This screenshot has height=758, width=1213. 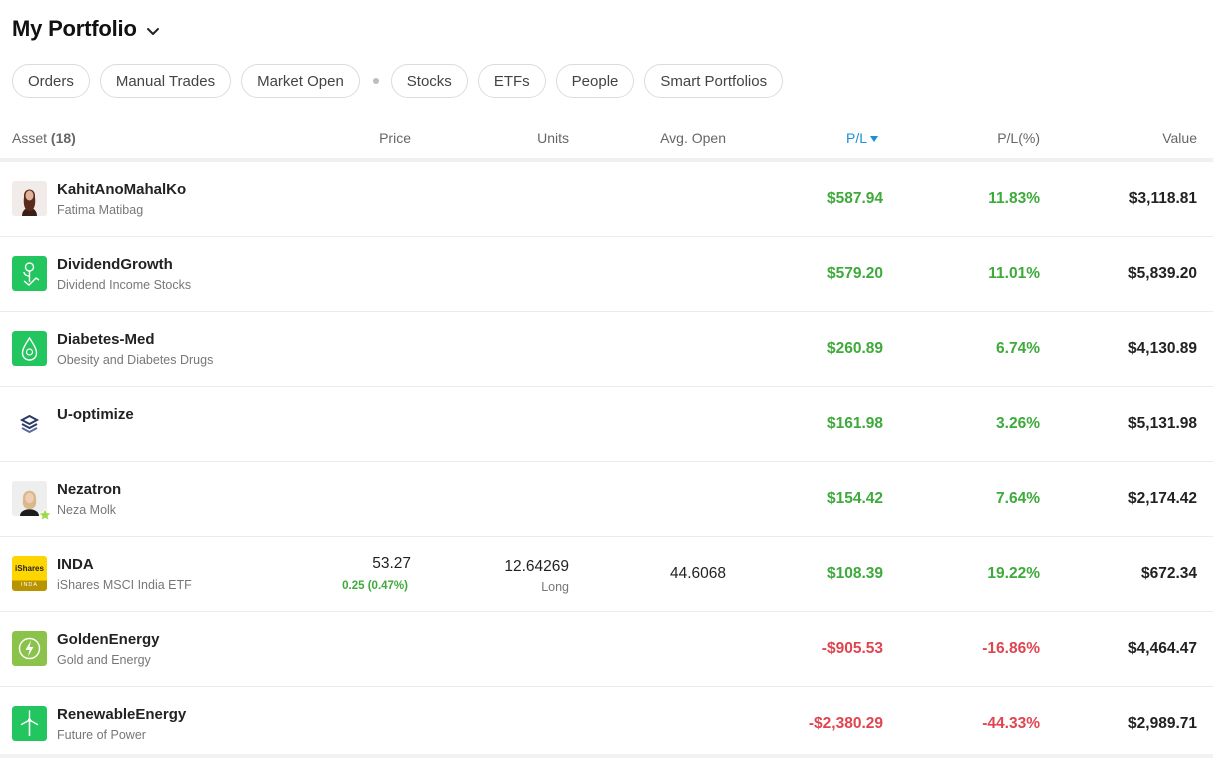 I want to click on asset-name: DividendGrowth, so click(x=115, y=264).